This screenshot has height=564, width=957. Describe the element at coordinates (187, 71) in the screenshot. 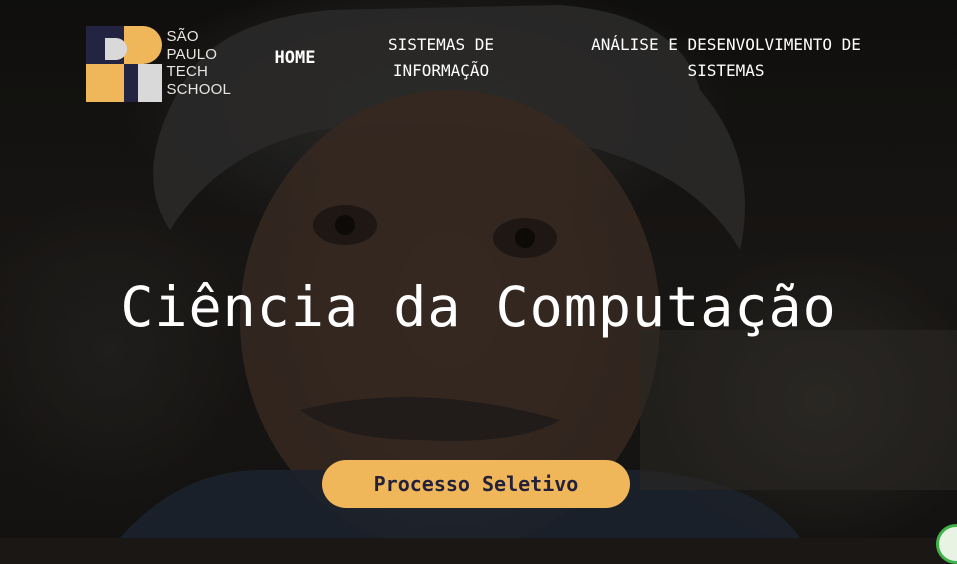

I see `logo-line: TECH` at that location.